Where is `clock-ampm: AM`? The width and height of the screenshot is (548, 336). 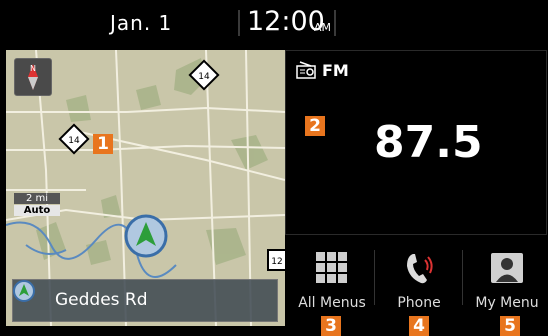 clock-ampm: AM is located at coordinates (323, 27).